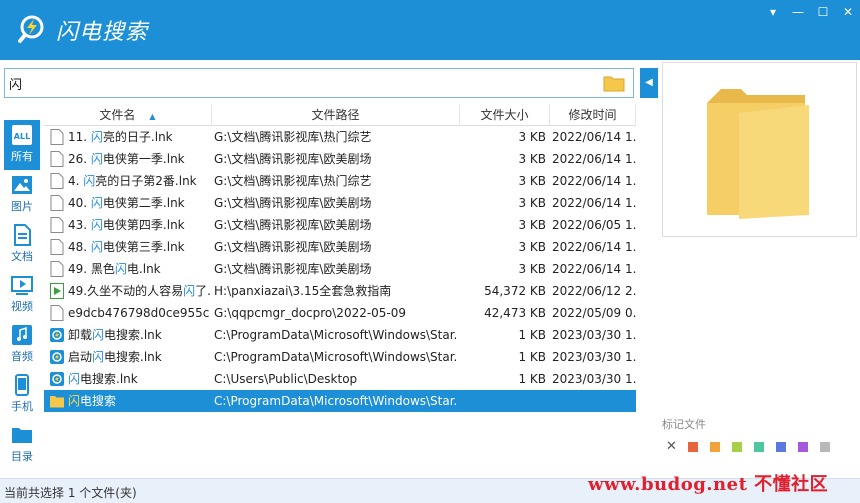 The height and width of the screenshot is (503, 860). What do you see at coordinates (22, 185) in the screenshot?
I see `image-icon` at bounding box center [22, 185].